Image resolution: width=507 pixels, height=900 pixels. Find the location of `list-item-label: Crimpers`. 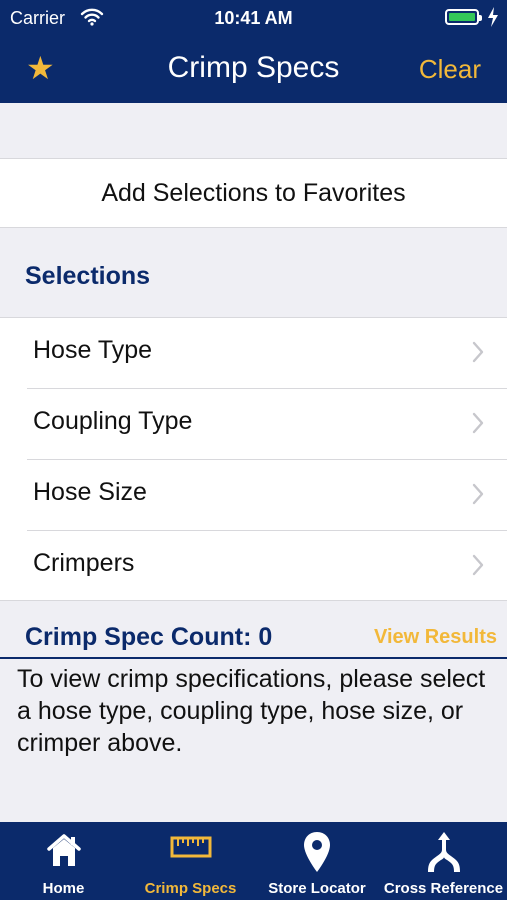

list-item-label: Crimpers is located at coordinates (84, 563).